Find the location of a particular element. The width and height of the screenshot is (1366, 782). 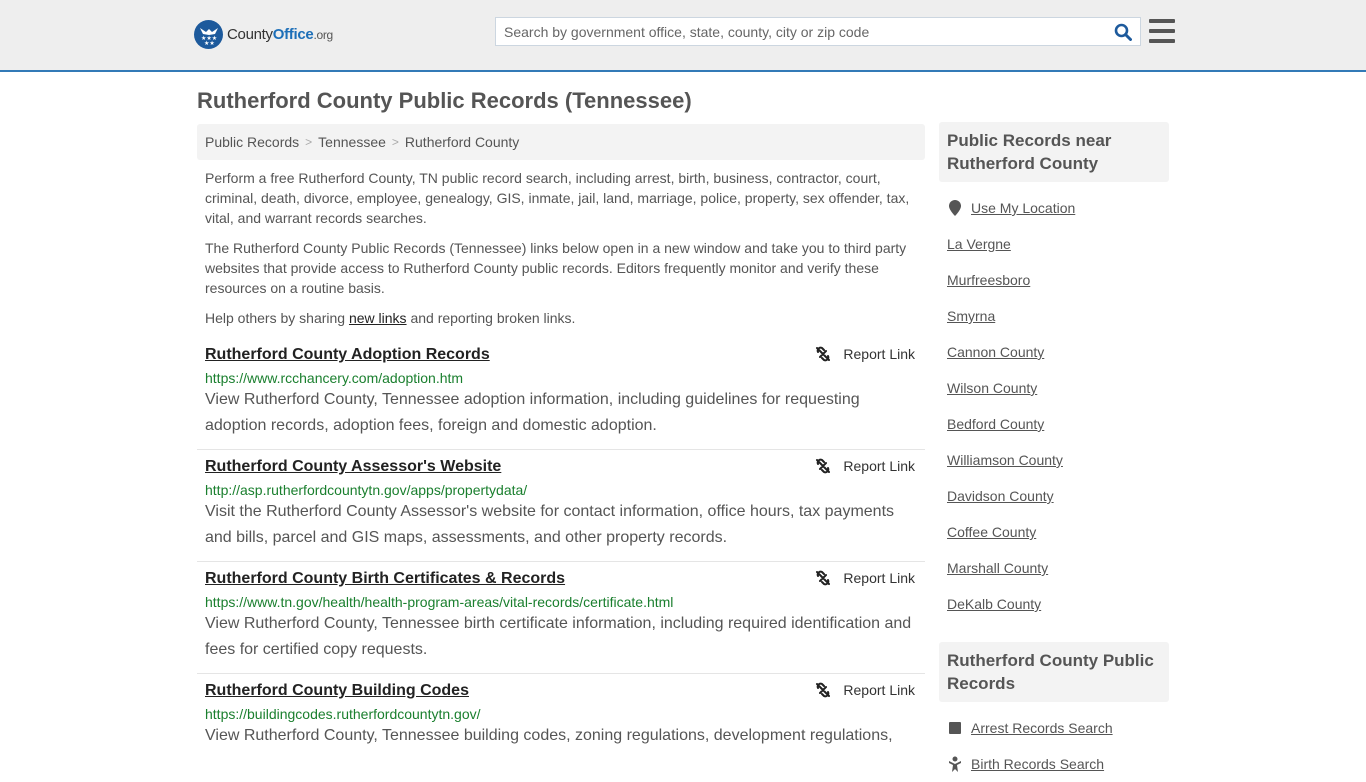

record-title-link: Rutherford County Assessor's Website is located at coordinates (353, 467).